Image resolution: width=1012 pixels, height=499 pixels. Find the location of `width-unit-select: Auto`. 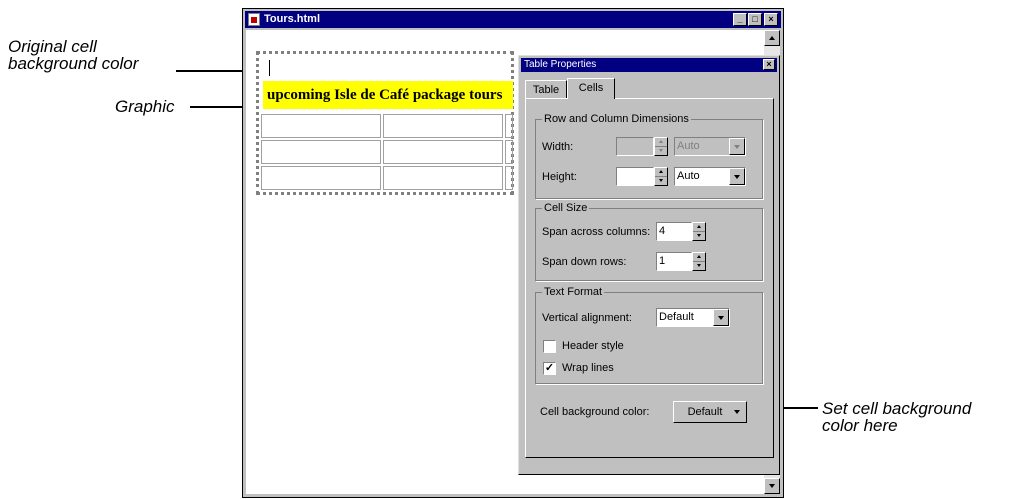

width-unit-select: Auto is located at coordinates (710, 146).